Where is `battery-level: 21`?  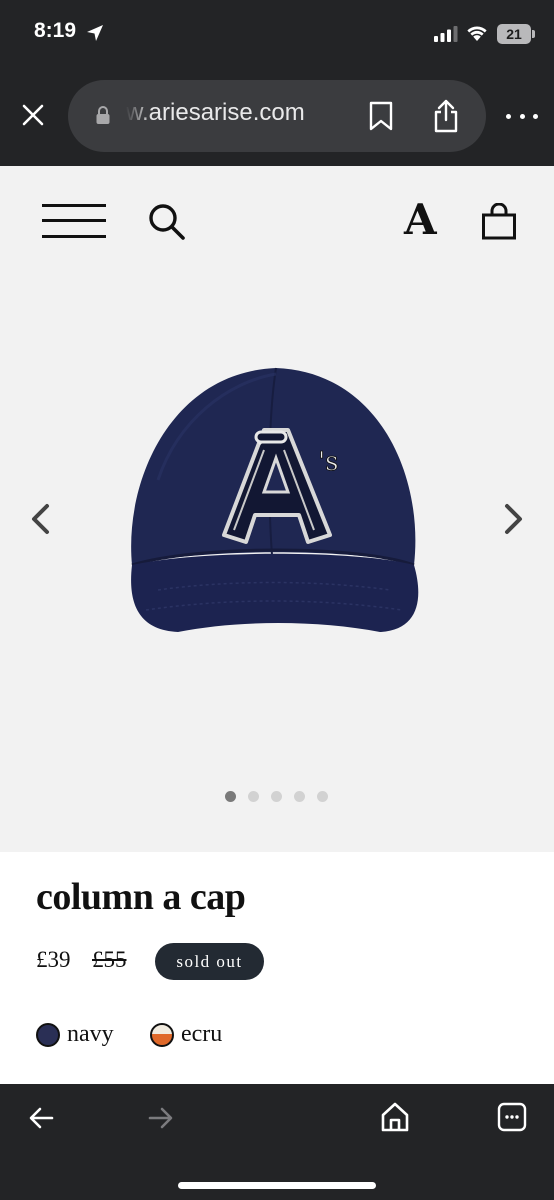
battery-level: 21 is located at coordinates (514, 34).